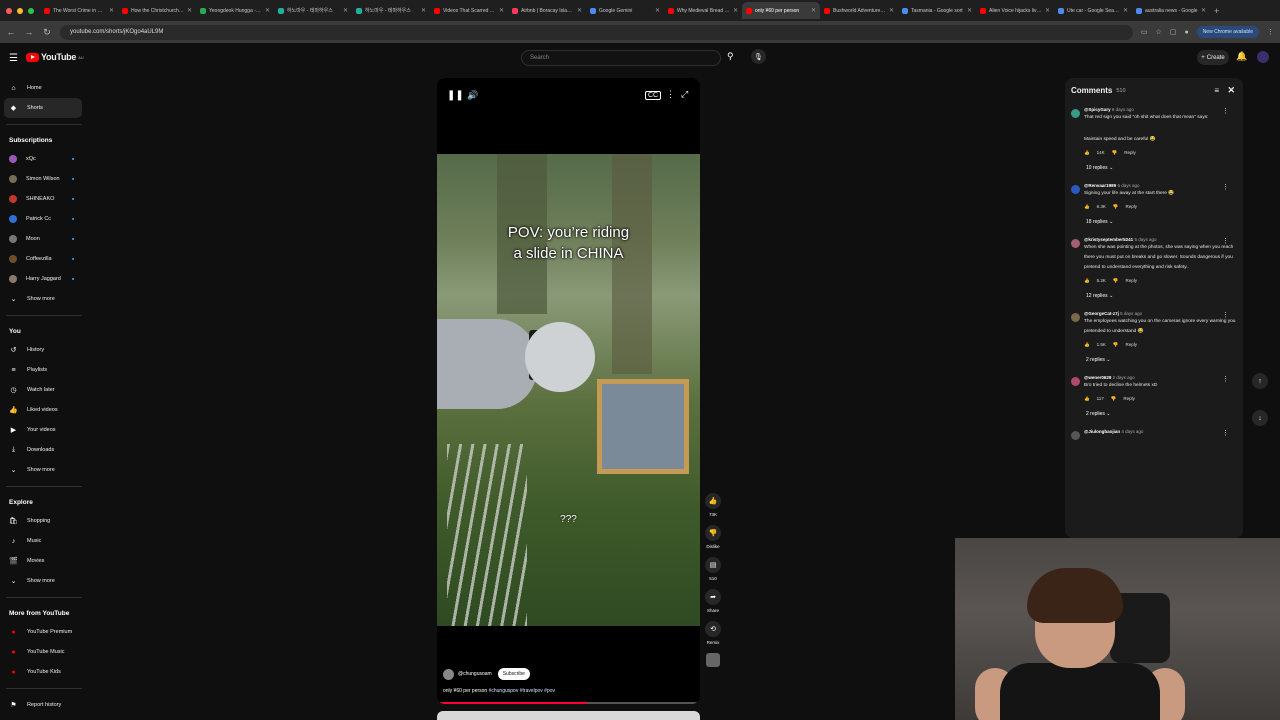 Image resolution: width=1280 pixels, height=720 pixels. I want to click on comment-author: @SpicyGary 6 days ago, so click(1160, 109).